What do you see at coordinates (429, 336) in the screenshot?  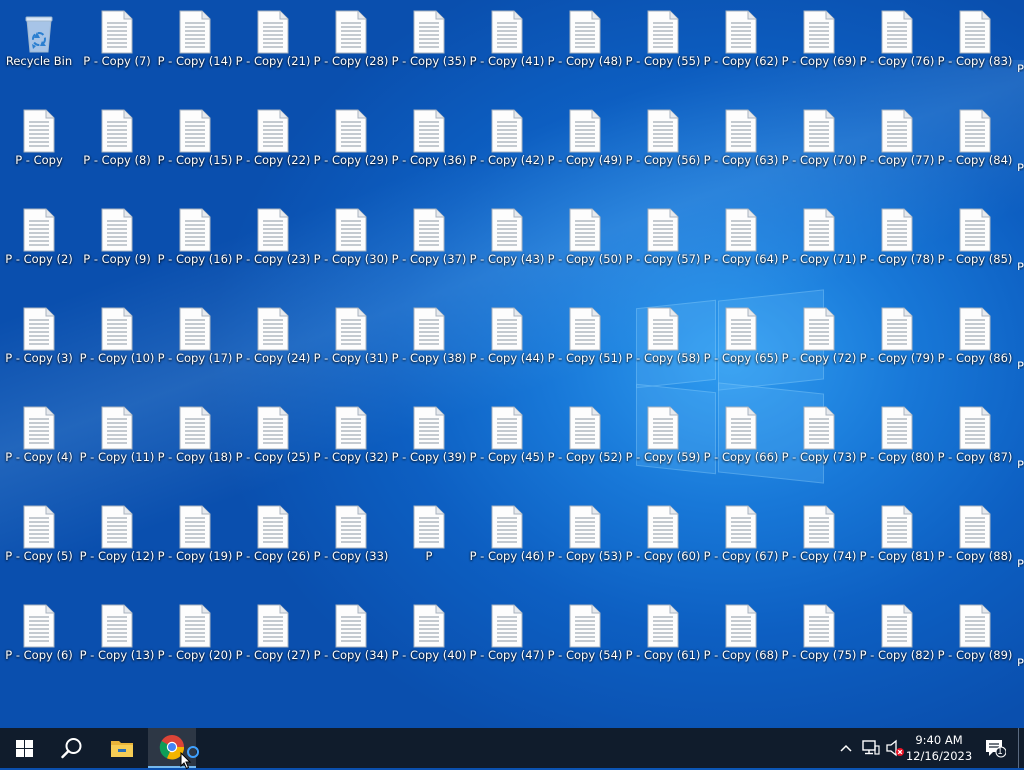 I see `desktop-file-icon: P - Copy (38)` at bounding box center [429, 336].